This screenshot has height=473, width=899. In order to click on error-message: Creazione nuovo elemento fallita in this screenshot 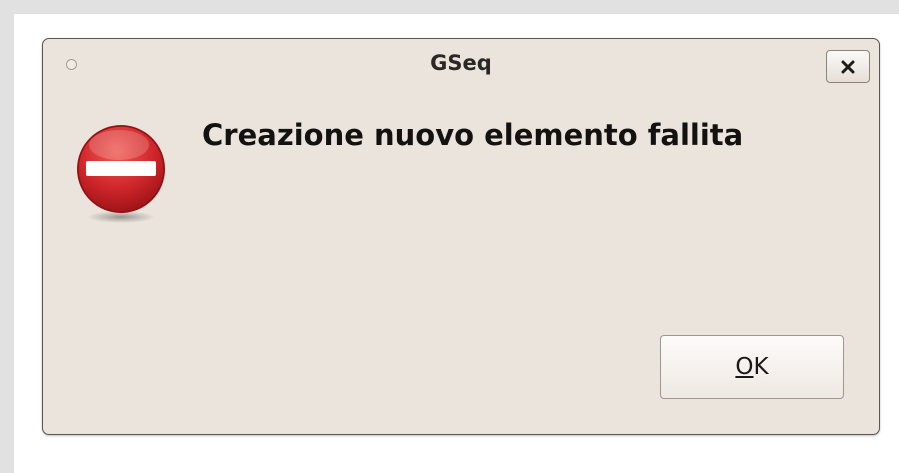, I will do `click(473, 135)`.